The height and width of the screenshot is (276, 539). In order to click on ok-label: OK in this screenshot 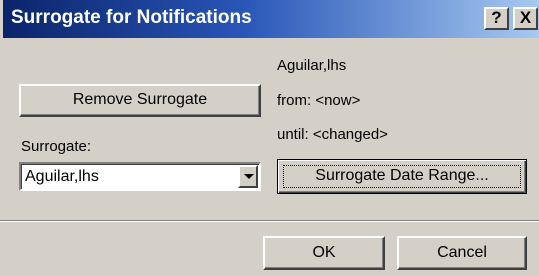, I will do `click(324, 252)`.